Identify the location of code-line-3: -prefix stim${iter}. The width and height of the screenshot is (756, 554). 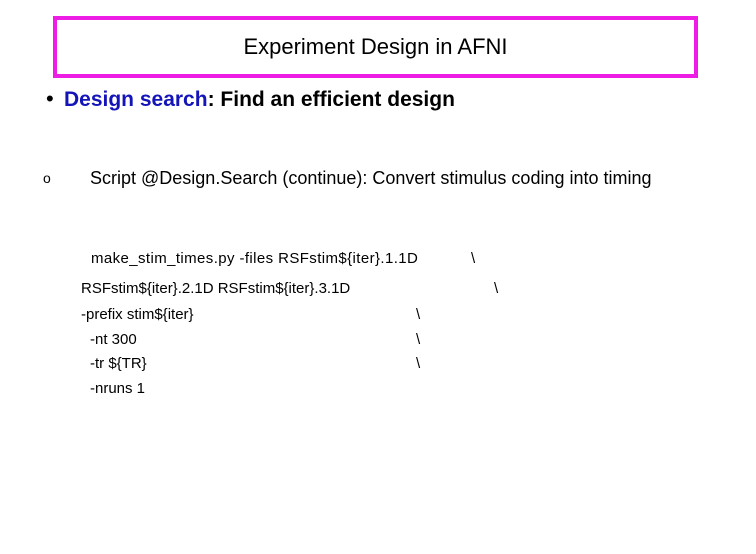
(137, 314).